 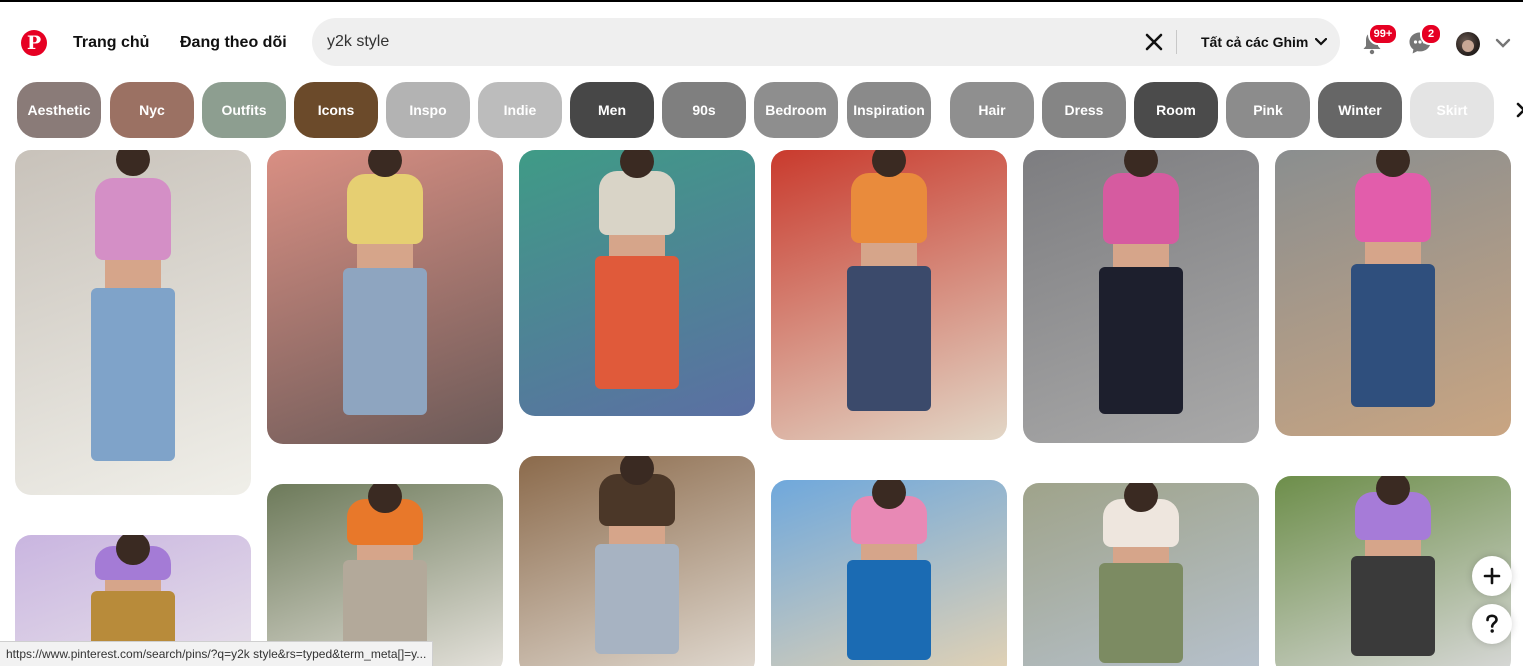 What do you see at coordinates (1176, 42) in the screenshot?
I see `search-divider` at bounding box center [1176, 42].